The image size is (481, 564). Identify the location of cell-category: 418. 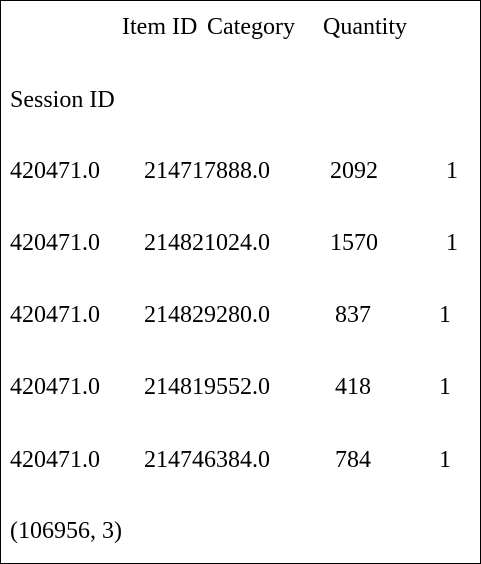
(353, 387).